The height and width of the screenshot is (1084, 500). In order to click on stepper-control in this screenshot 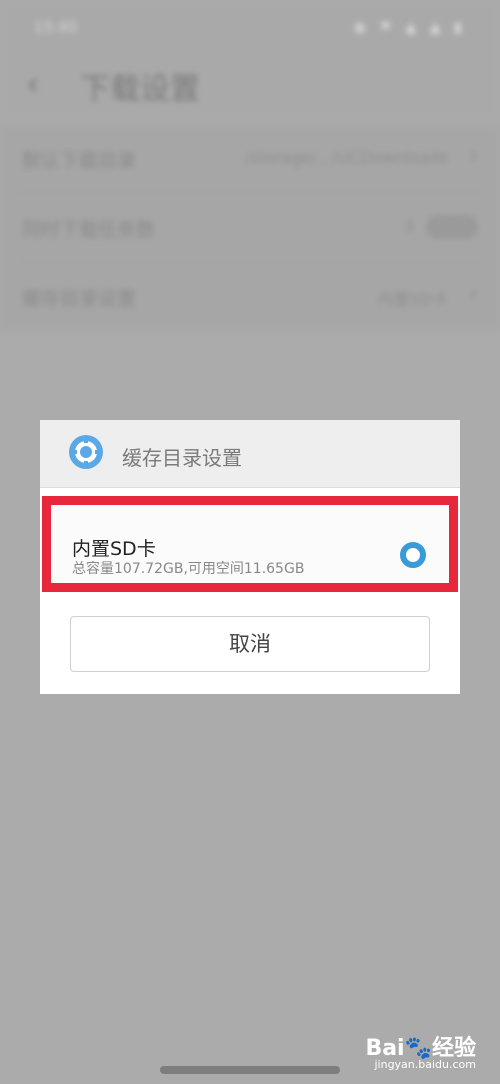, I will do `click(452, 227)`.